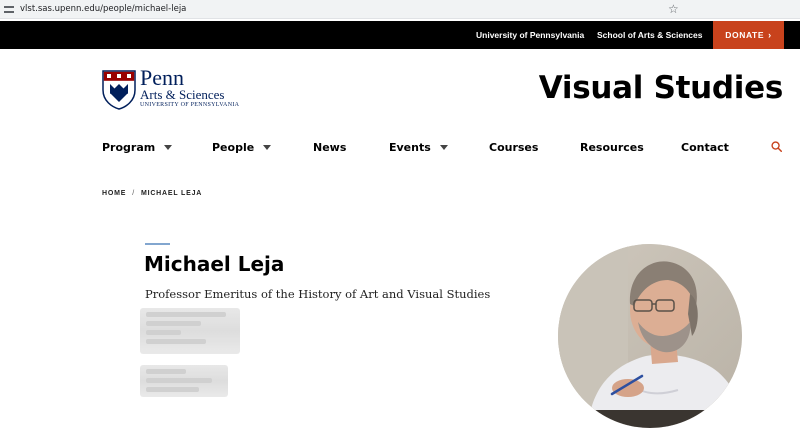 This screenshot has width=800, height=448. I want to click on chevron-right-icon: ›, so click(770, 35).